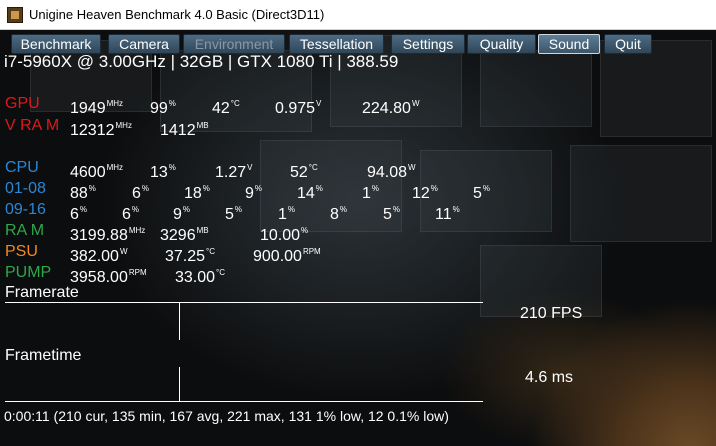  I want to click on sensor-value: 52°C, so click(304, 170).